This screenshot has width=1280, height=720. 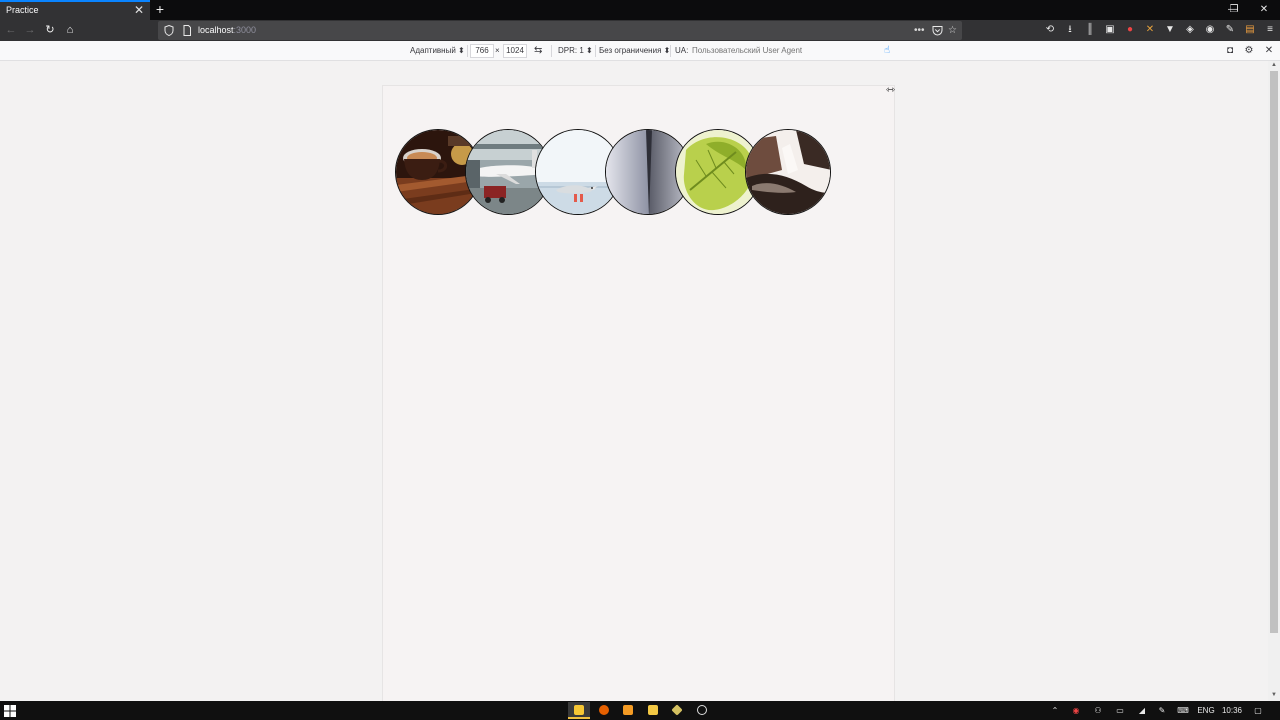 I want to click on ublock-icon: ●, so click(x=1130, y=30).